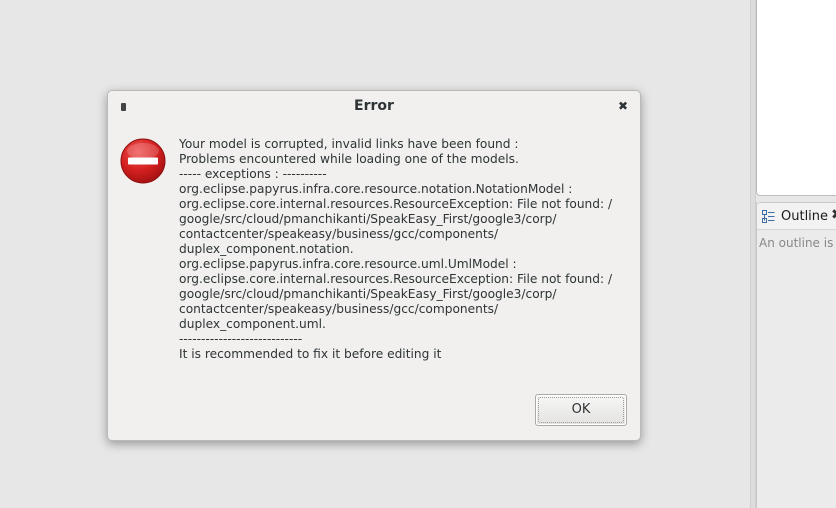 This screenshot has width=836, height=508. Describe the element at coordinates (805, 216) in the screenshot. I see `outline-tab-label: Outline` at that location.